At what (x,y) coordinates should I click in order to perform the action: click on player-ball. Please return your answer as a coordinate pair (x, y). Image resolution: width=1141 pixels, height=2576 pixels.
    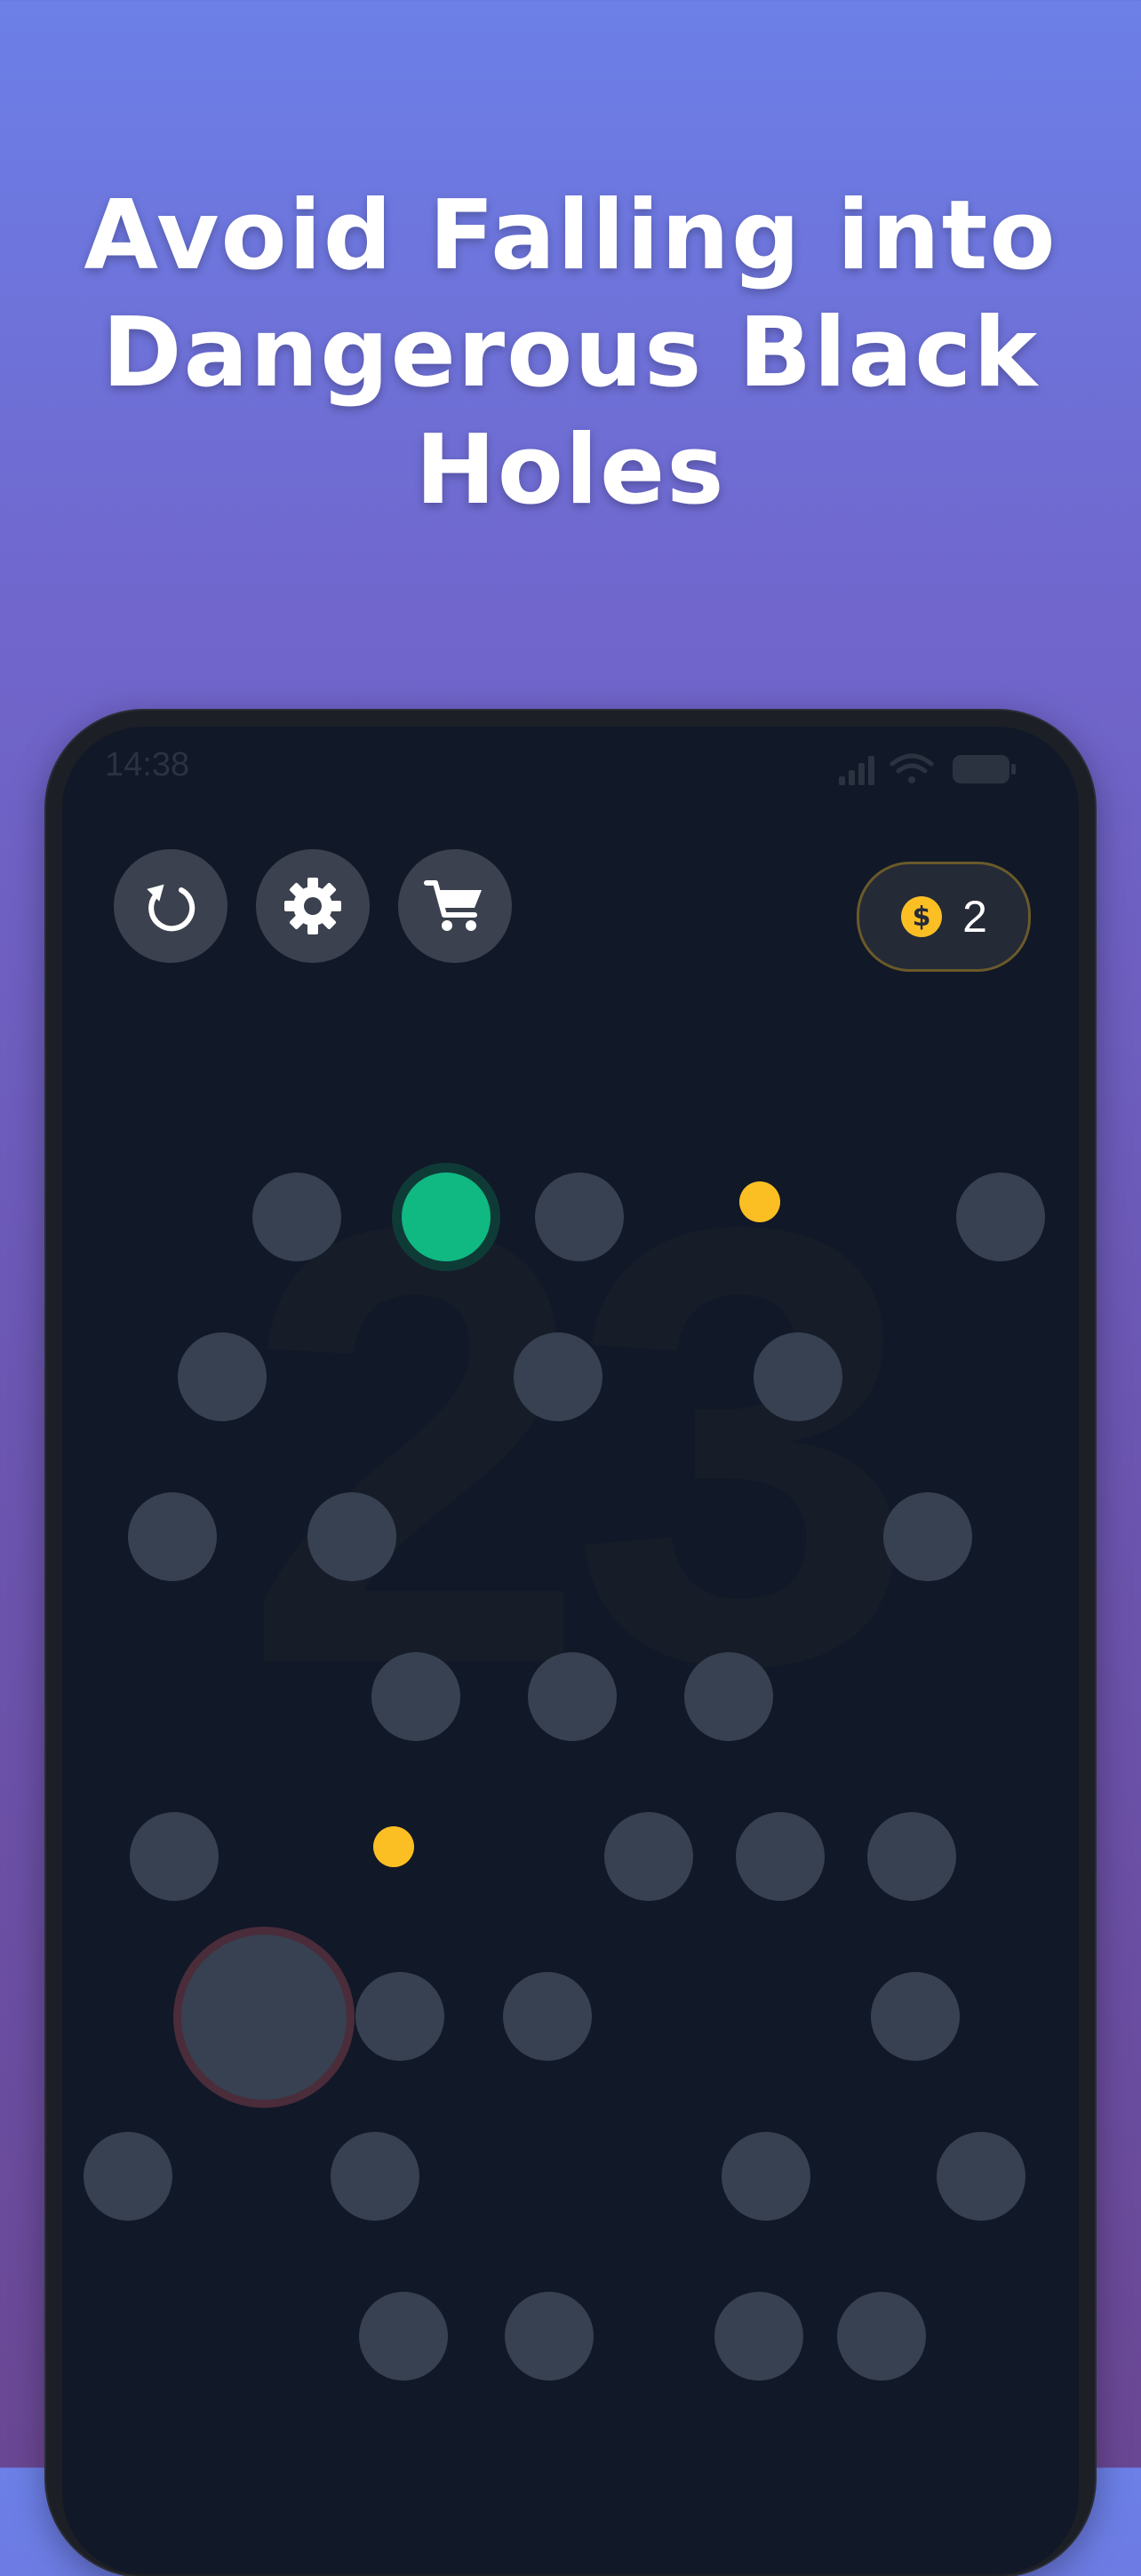
    Looking at the image, I should click on (446, 1217).